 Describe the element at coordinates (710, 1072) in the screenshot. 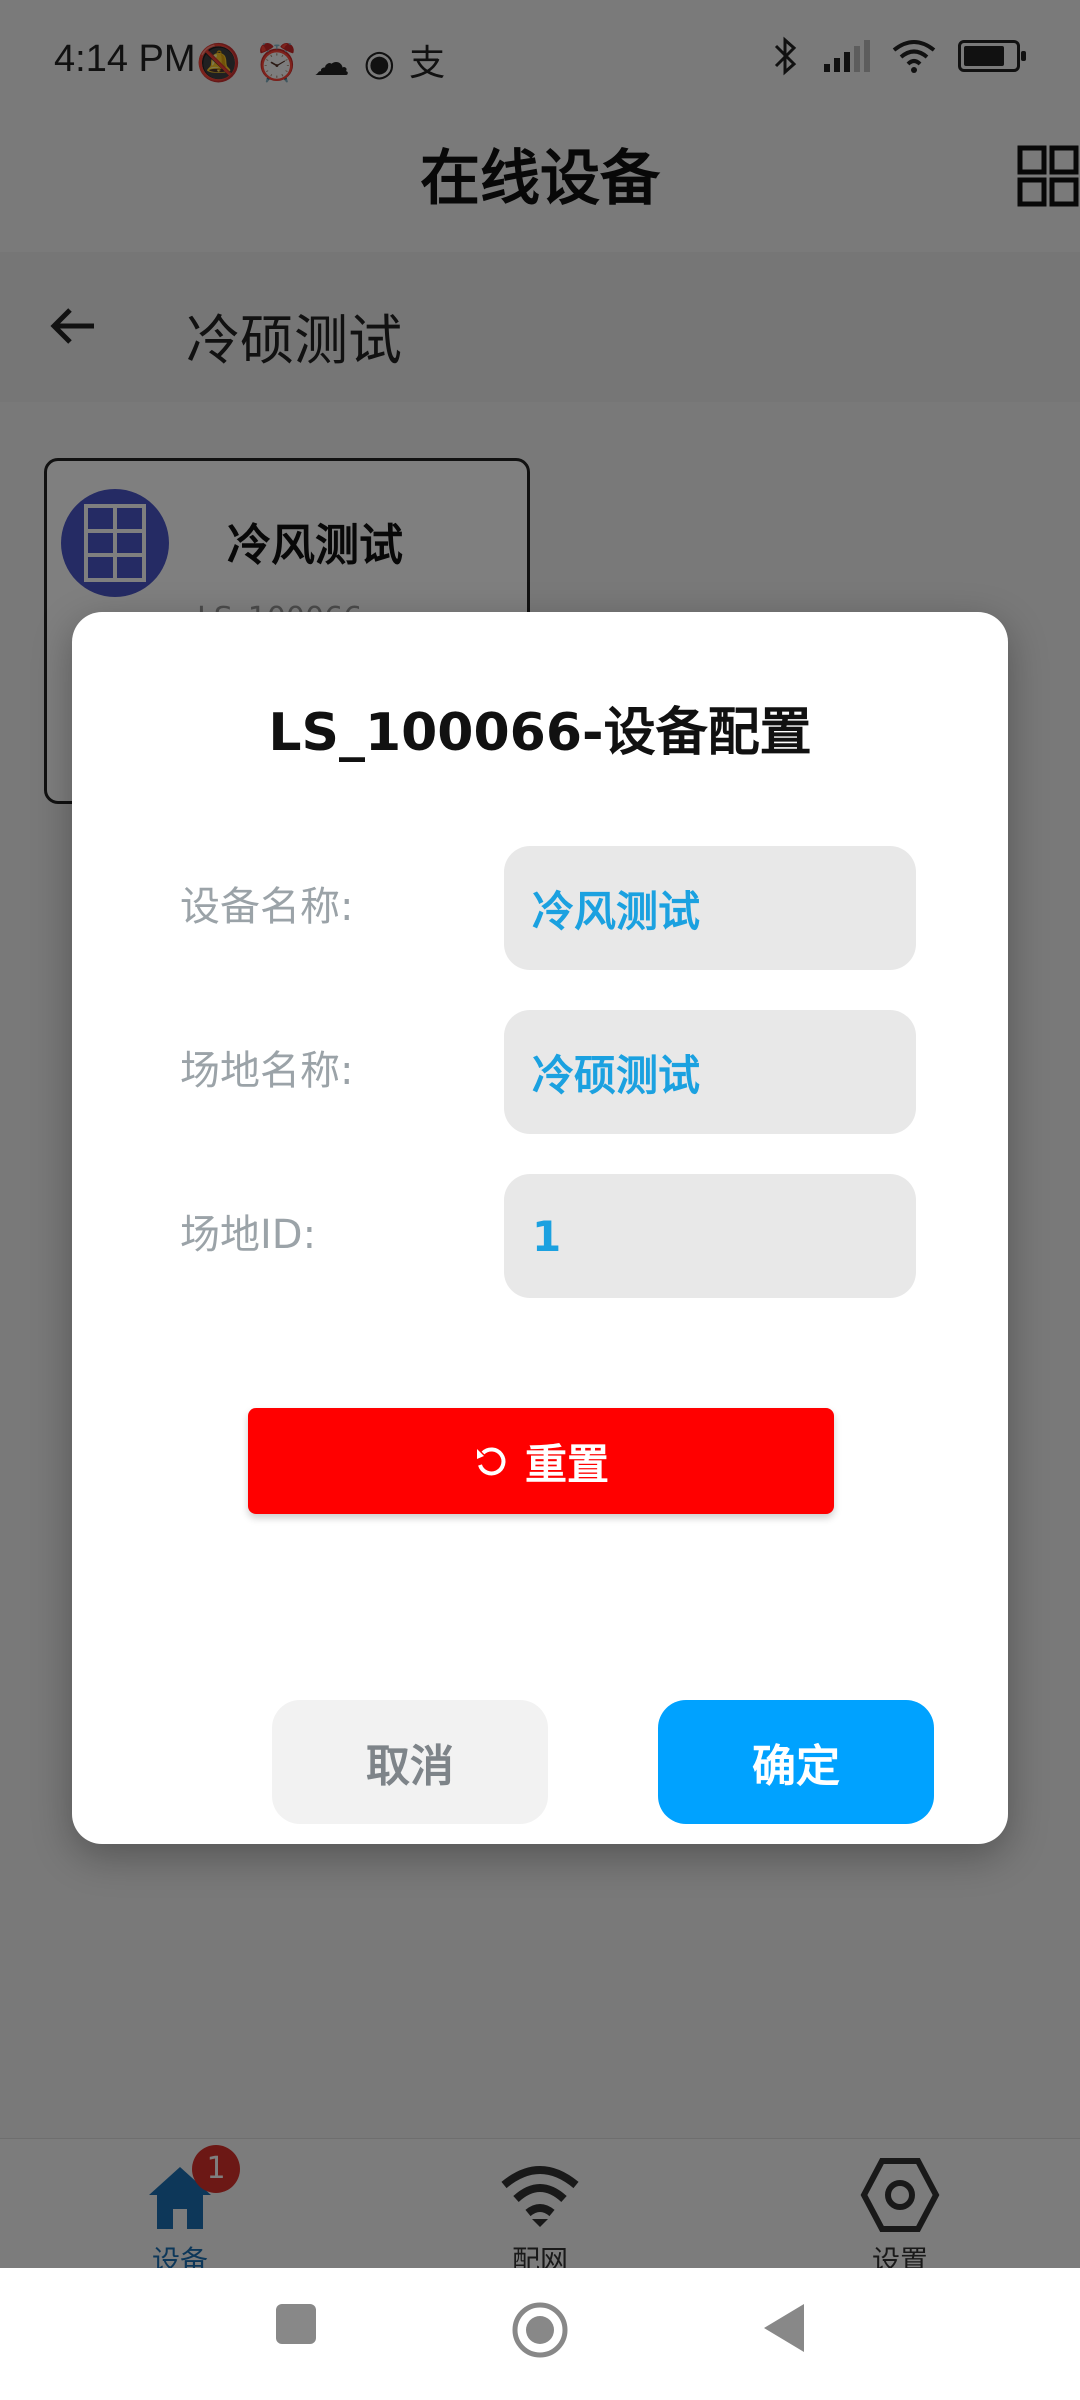

I see `site-name-field: 冷硕测试` at that location.